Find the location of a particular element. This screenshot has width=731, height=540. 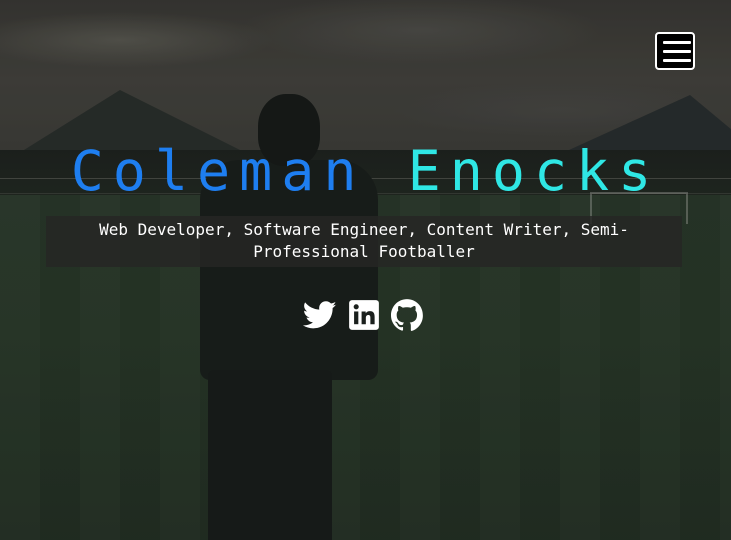

title-last-name: Enocks is located at coordinates (534, 171).